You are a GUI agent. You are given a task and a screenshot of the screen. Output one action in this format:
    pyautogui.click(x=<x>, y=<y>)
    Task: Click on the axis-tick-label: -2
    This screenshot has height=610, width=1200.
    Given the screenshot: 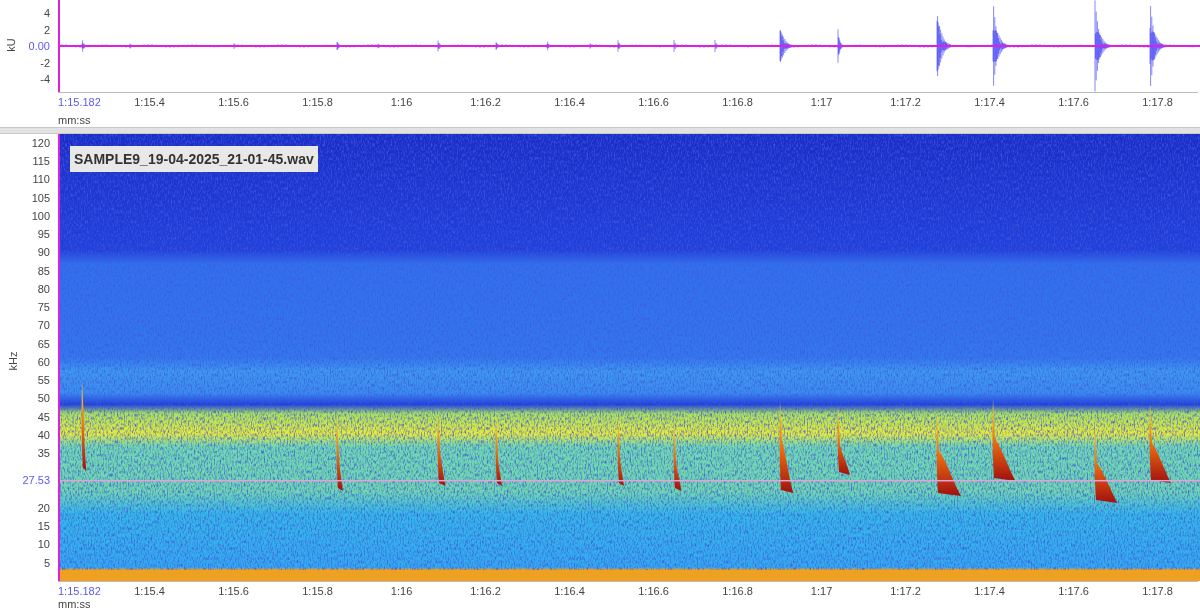 What is the action you would take?
    pyautogui.click(x=45, y=62)
    